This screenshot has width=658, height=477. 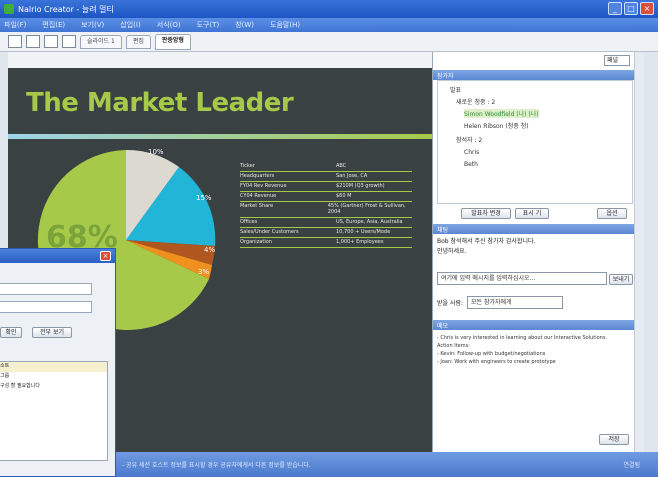 What do you see at coordinates (326, 177) in the screenshot?
I see `table-row: Headquarters San Jose, CA` at bounding box center [326, 177].